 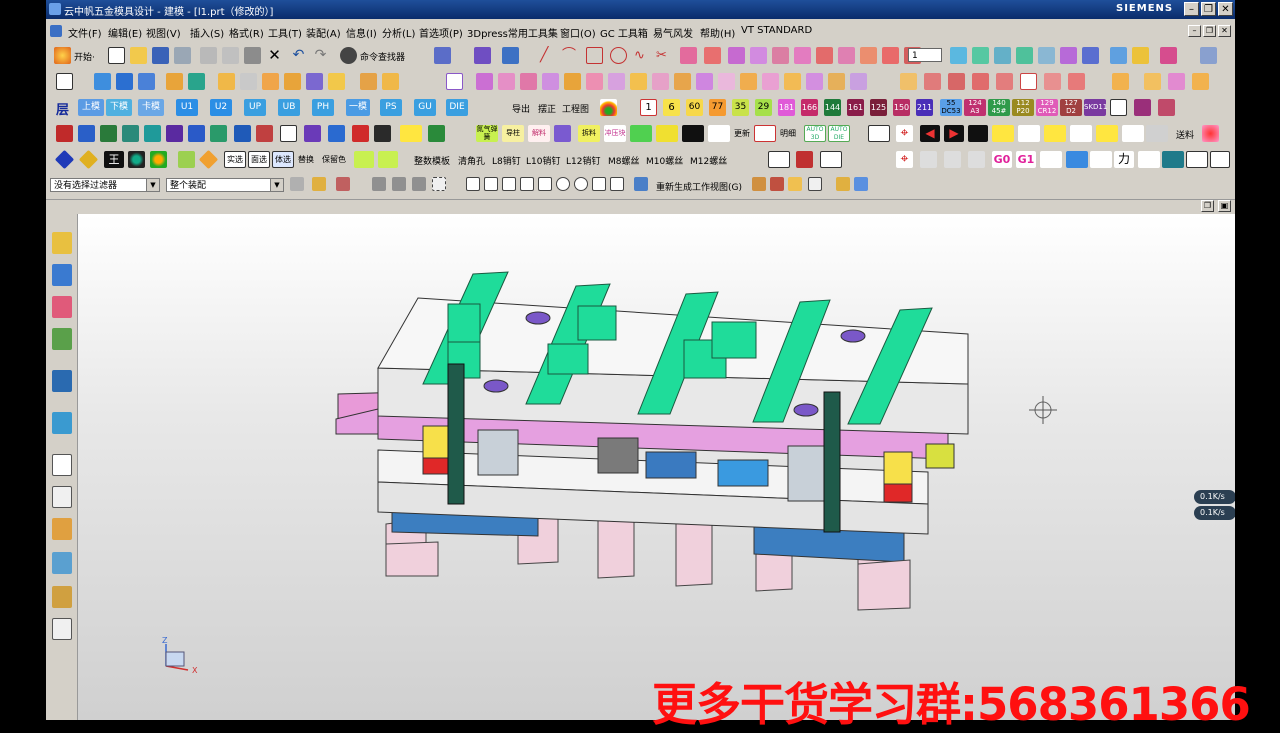 What do you see at coordinates (348, 55) in the screenshot?
I see `command-finder-icon` at bounding box center [348, 55].